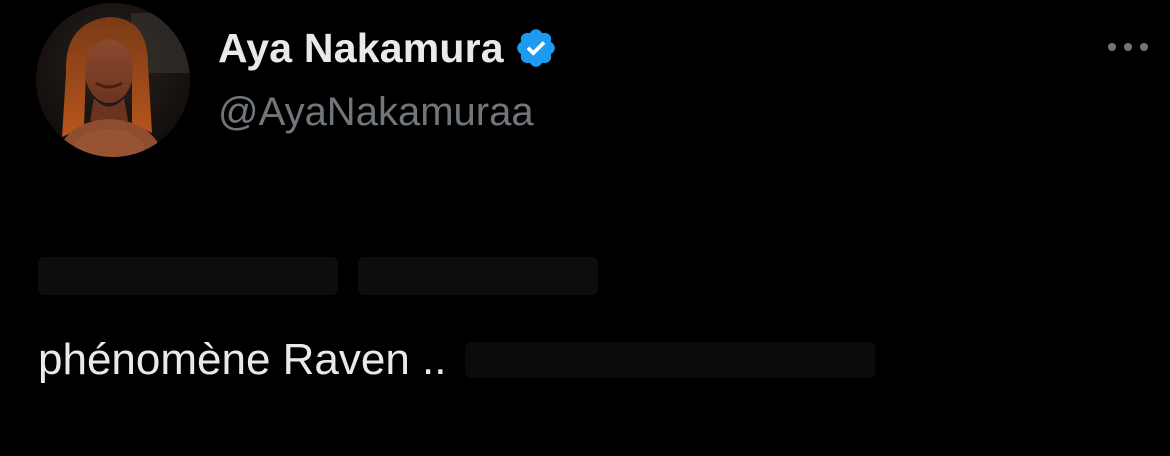 The width and height of the screenshot is (1170, 456). I want to click on more-options-icon, so click(1128, 47).